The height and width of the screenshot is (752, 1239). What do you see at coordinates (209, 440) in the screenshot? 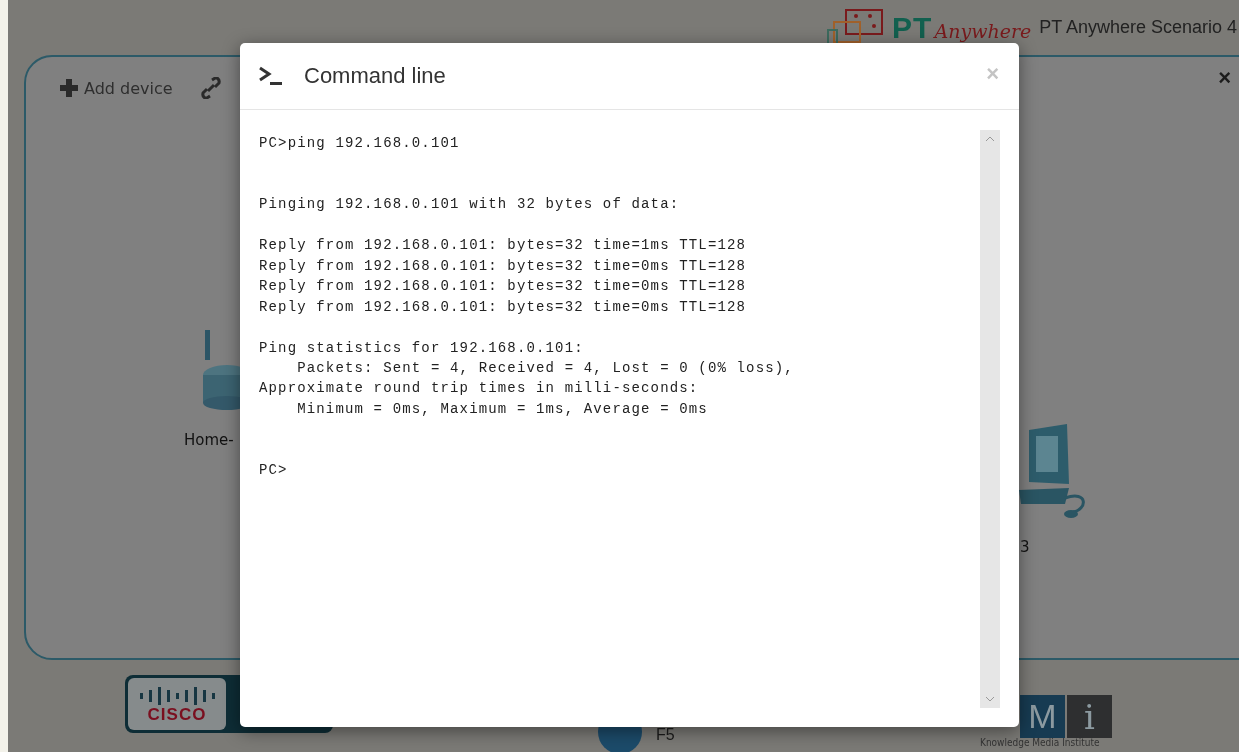
I see `device-label: Home-` at bounding box center [209, 440].